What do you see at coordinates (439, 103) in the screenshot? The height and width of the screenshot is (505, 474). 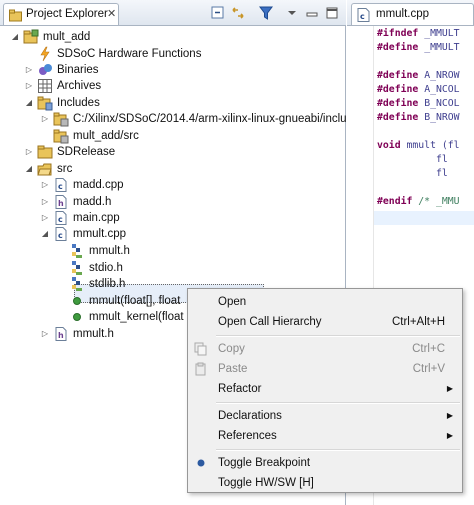 I see `code-text-rest: B_NCOL` at bounding box center [439, 103].